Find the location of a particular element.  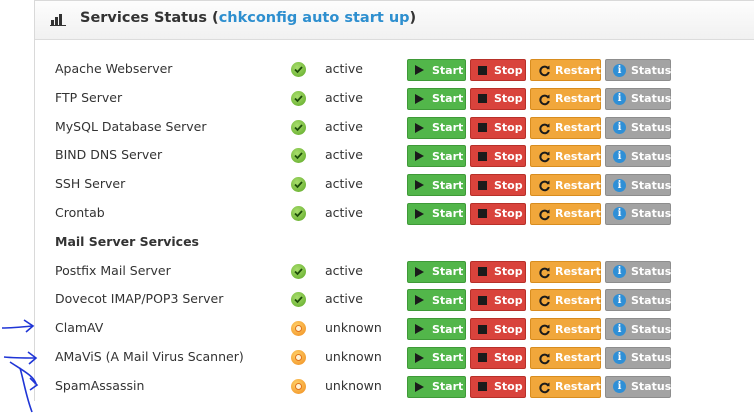

hand-drawn-annotation-arrows is located at coordinates (20, 366).